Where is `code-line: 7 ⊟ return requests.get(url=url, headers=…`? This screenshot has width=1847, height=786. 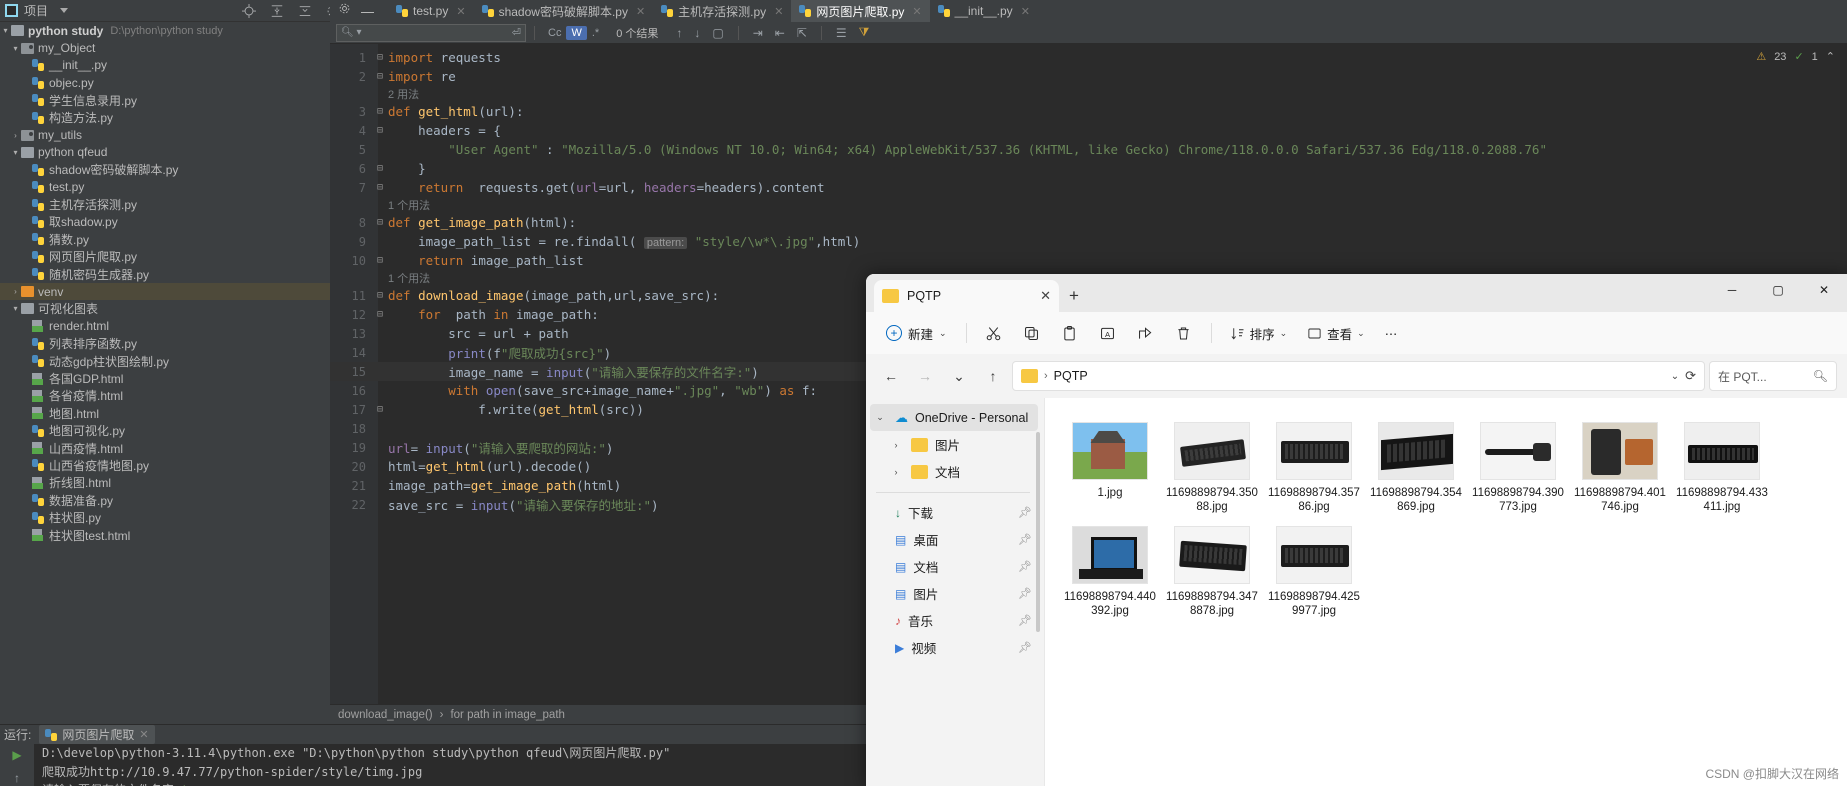 code-line: 7 ⊟ return requests.get(url=url, headers=… is located at coordinates (1088, 187).